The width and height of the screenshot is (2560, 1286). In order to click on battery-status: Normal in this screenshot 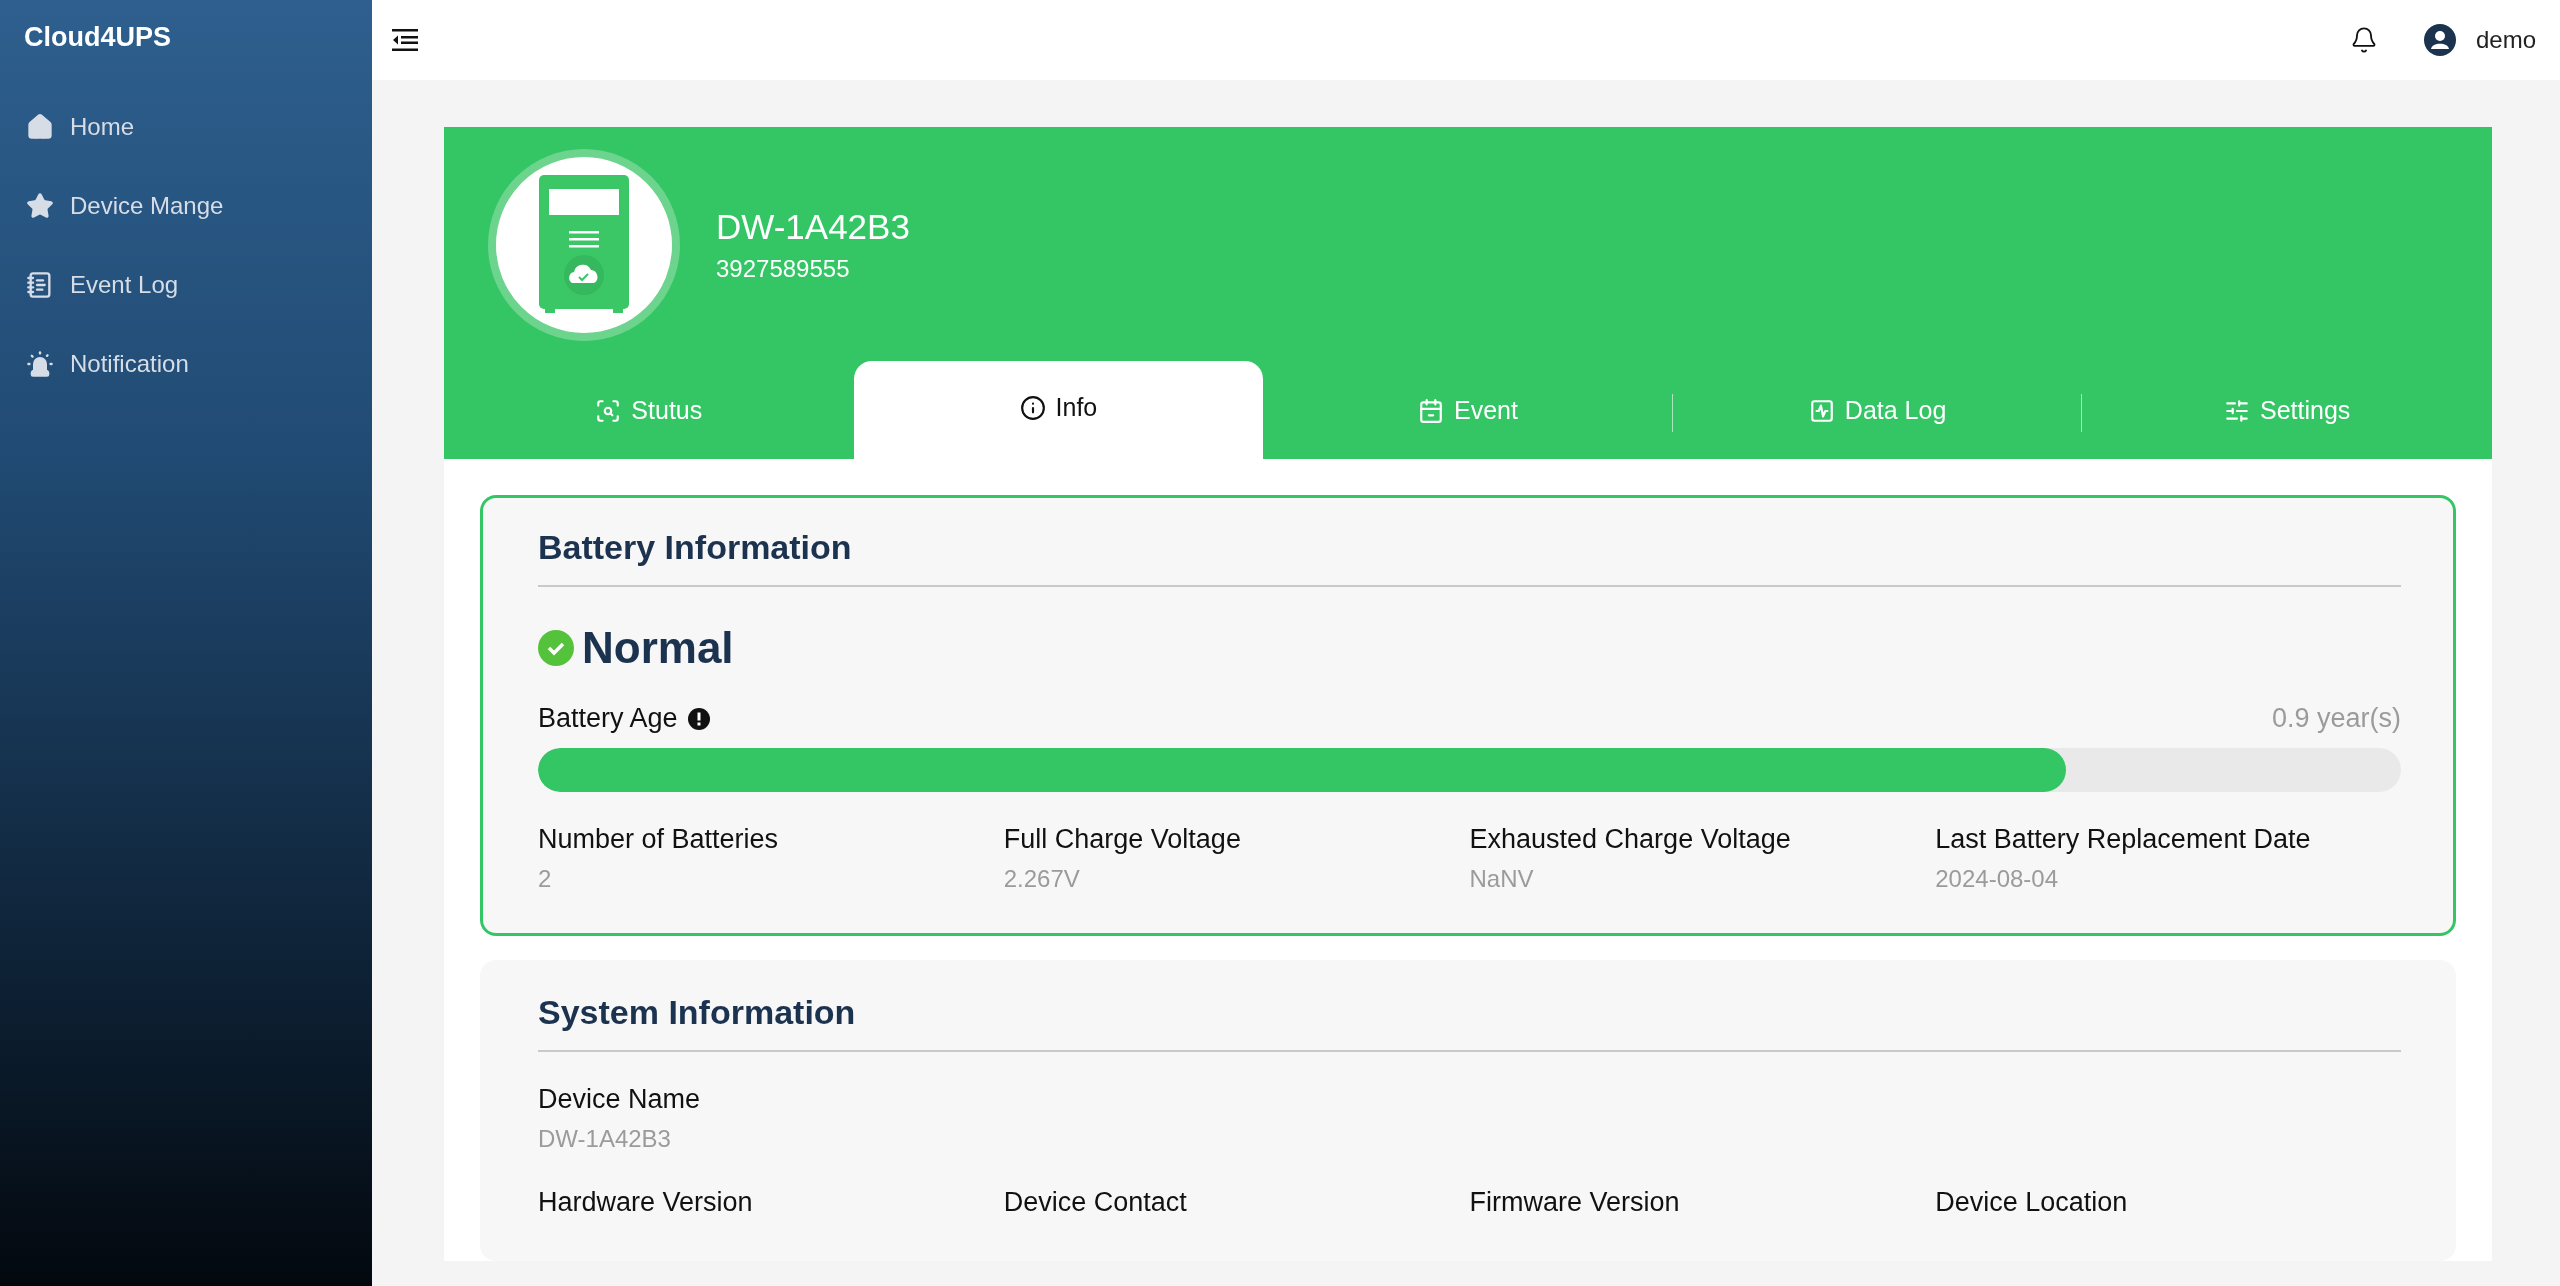, I will do `click(658, 648)`.